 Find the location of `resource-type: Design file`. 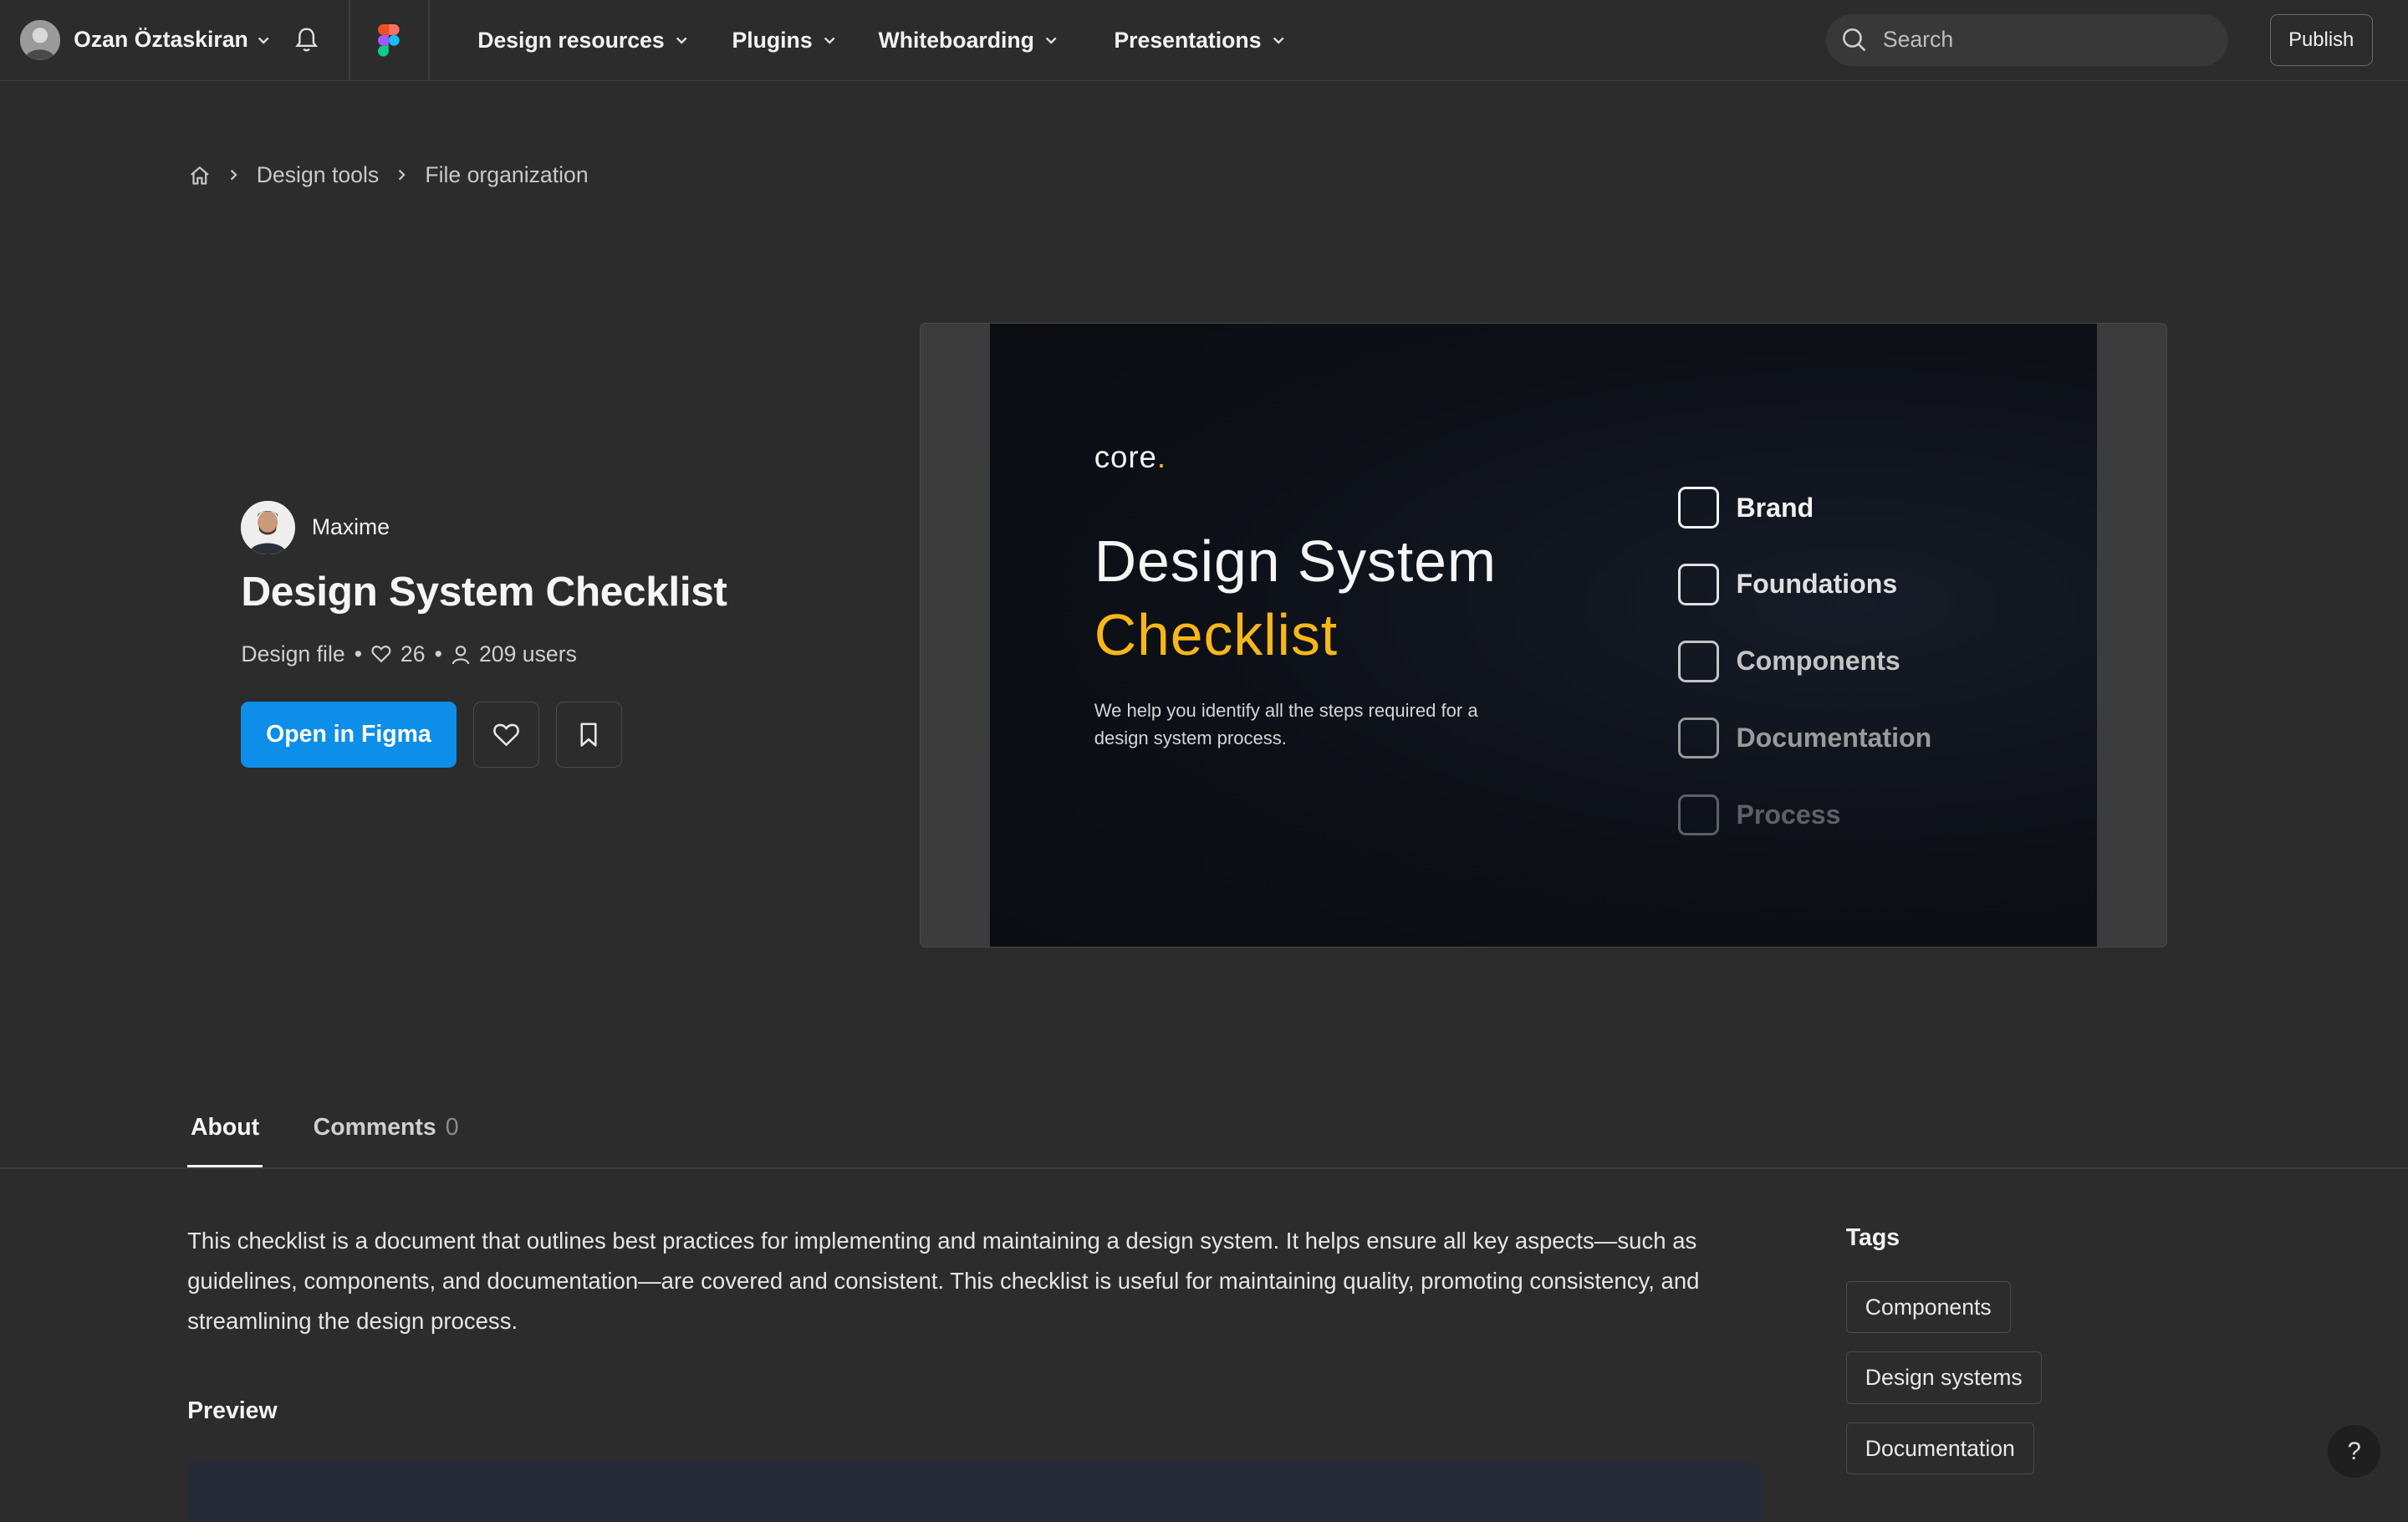

resource-type: Design file is located at coordinates (293, 654).